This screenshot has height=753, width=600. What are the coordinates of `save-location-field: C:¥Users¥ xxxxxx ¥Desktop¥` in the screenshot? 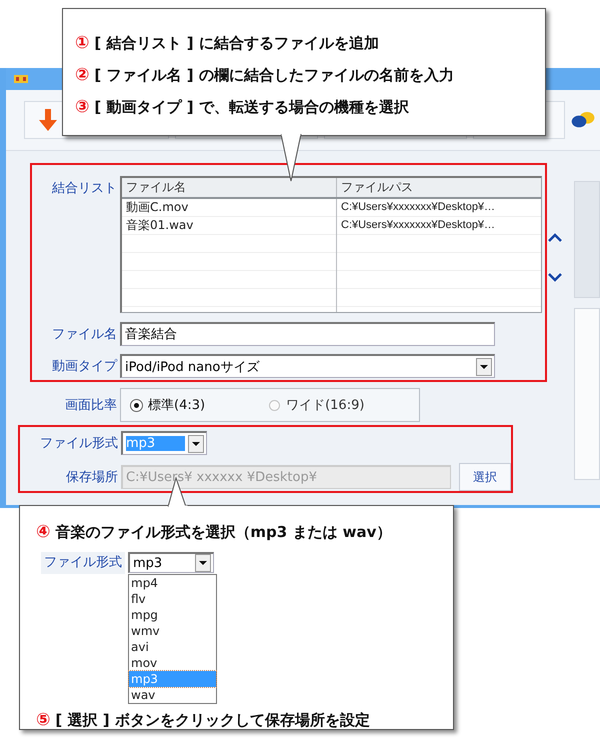 It's located at (286, 477).